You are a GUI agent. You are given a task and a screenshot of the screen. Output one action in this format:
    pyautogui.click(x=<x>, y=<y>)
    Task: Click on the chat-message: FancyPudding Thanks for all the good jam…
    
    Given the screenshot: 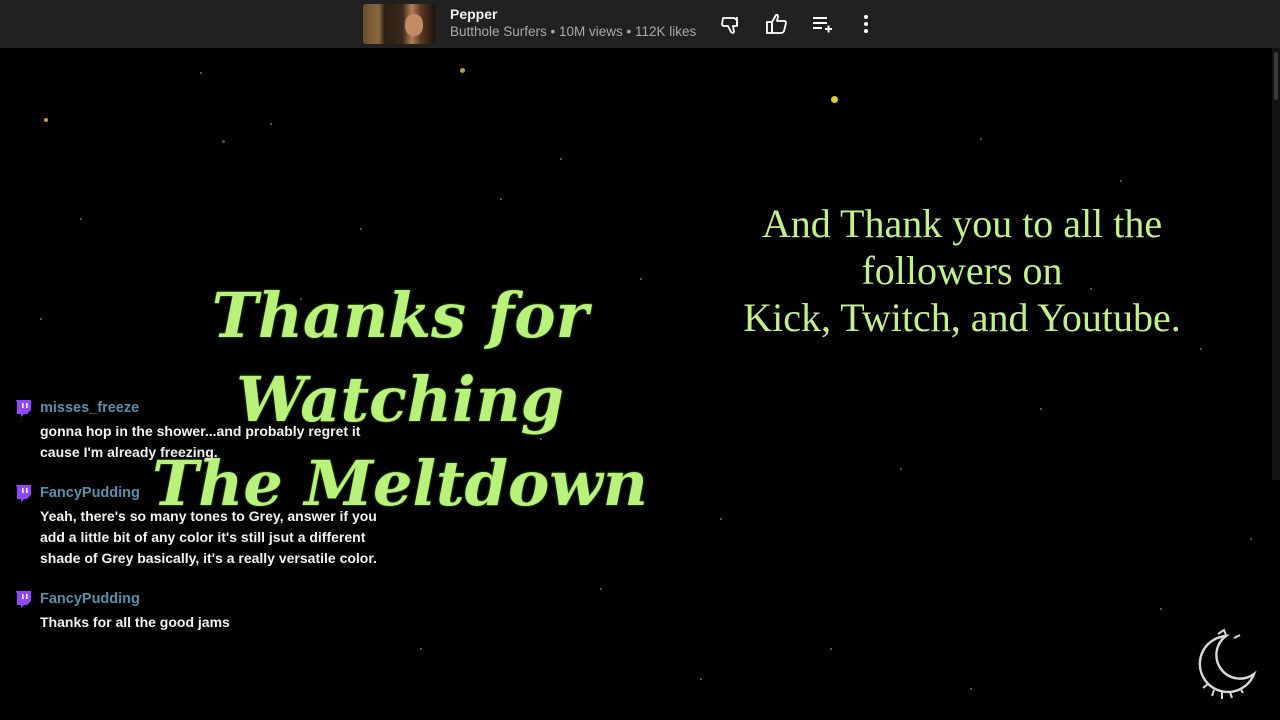 What is the action you would take?
    pyautogui.click(x=204, y=611)
    